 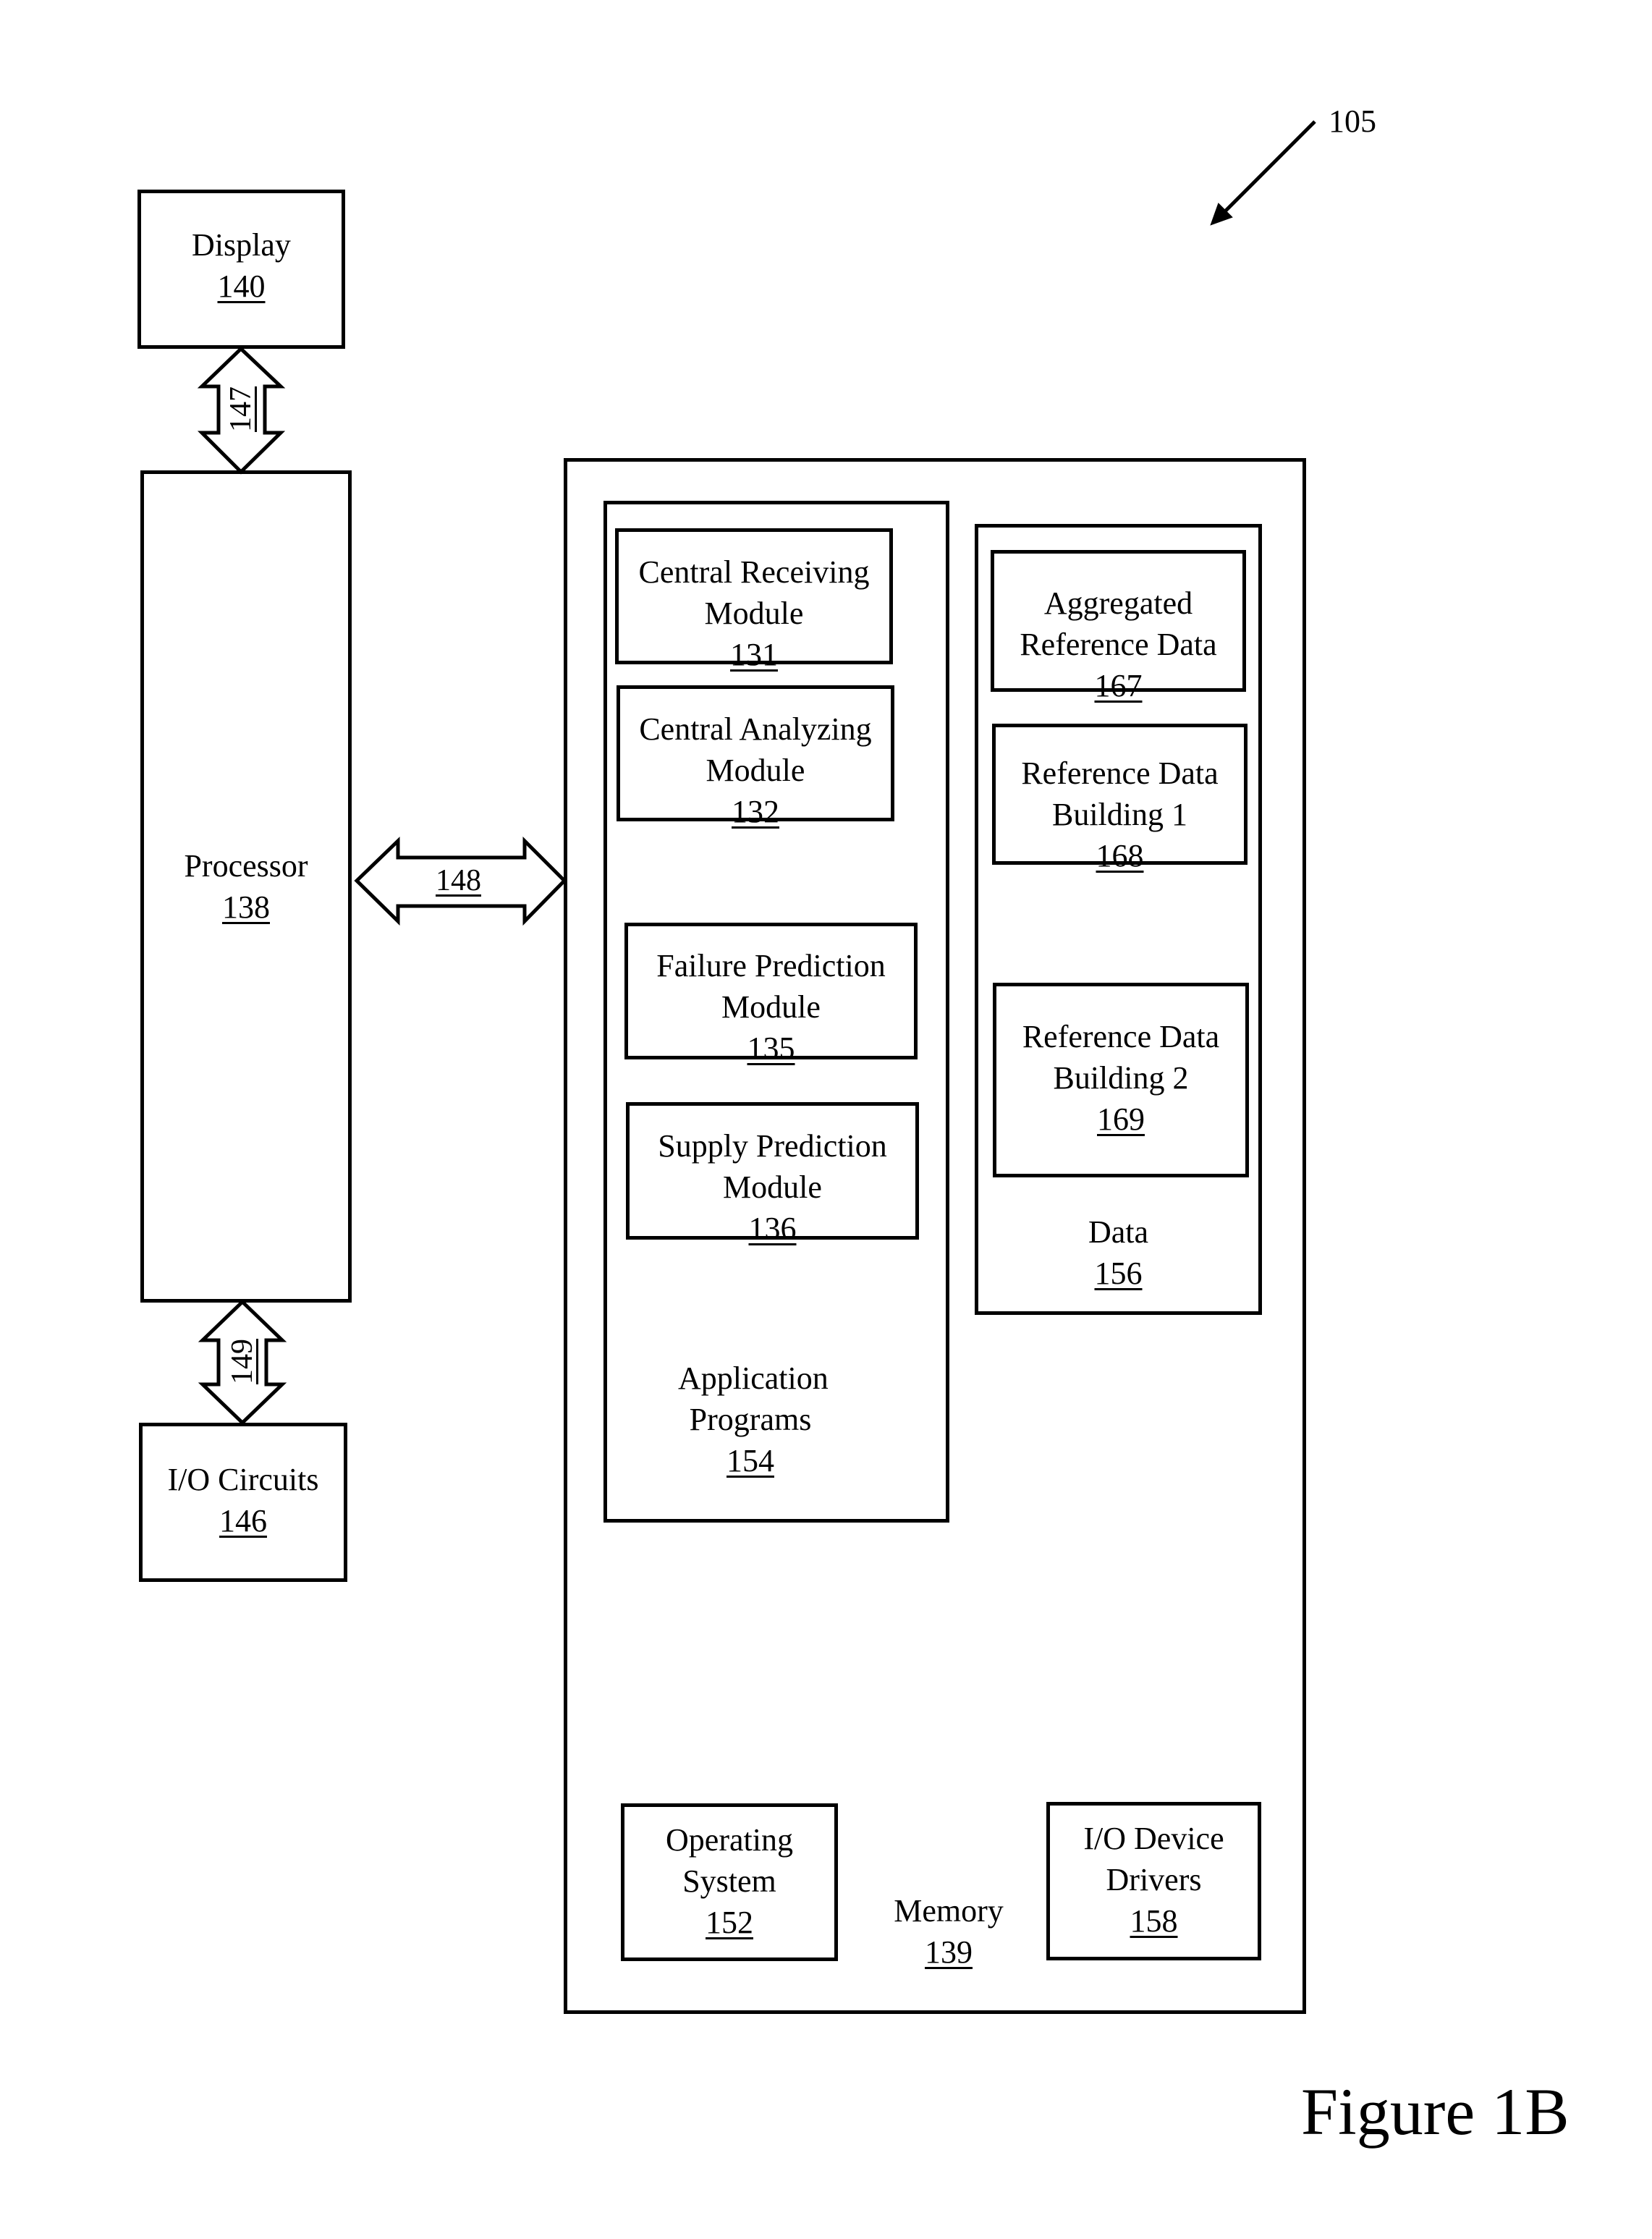 I want to click on data-168-line2: Building 1, so click(x=1119, y=814).